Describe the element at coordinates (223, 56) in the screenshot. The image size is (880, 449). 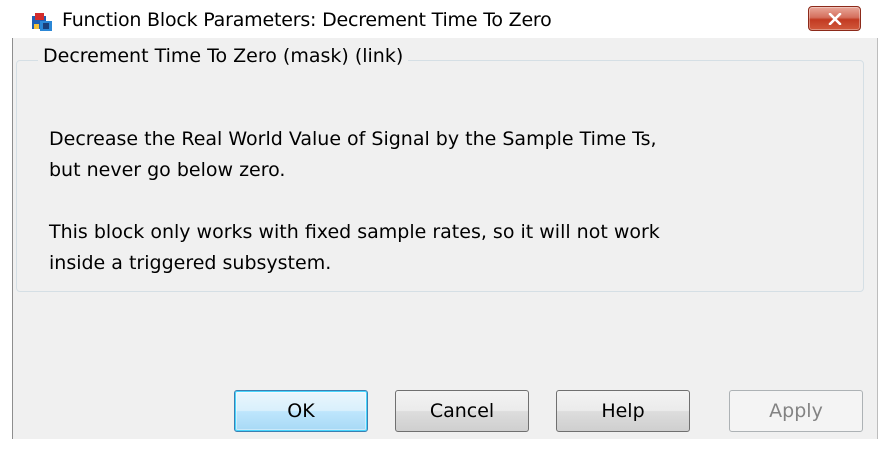
I see `group-box-title: Decrement Time To Zero (mask) (link)` at that location.